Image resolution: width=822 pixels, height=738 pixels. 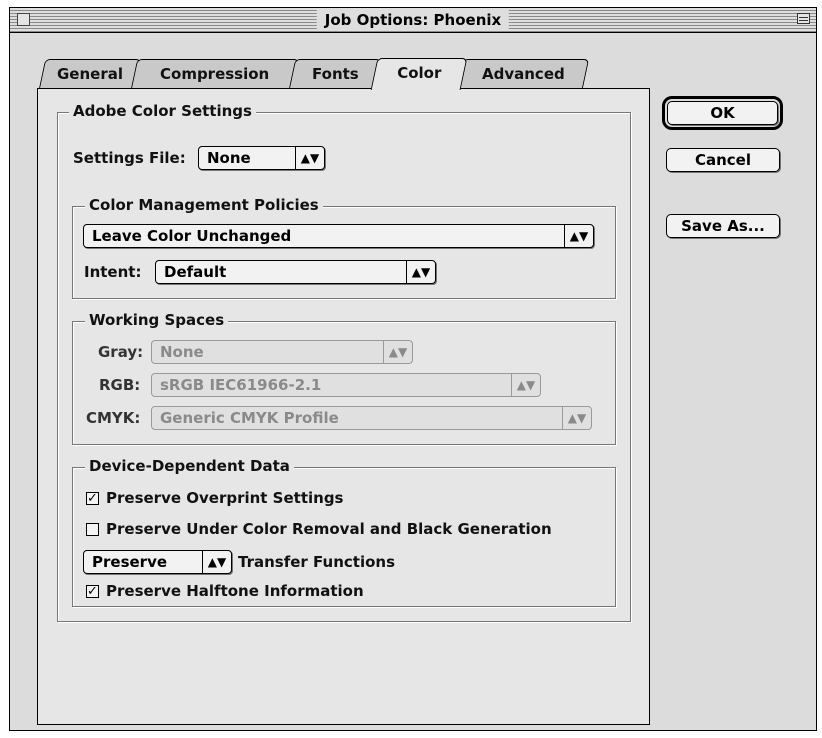 What do you see at coordinates (192, 236) in the screenshot?
I see `color-policy-value: Leave Color Unchanged` at bounding box center [192, 236].